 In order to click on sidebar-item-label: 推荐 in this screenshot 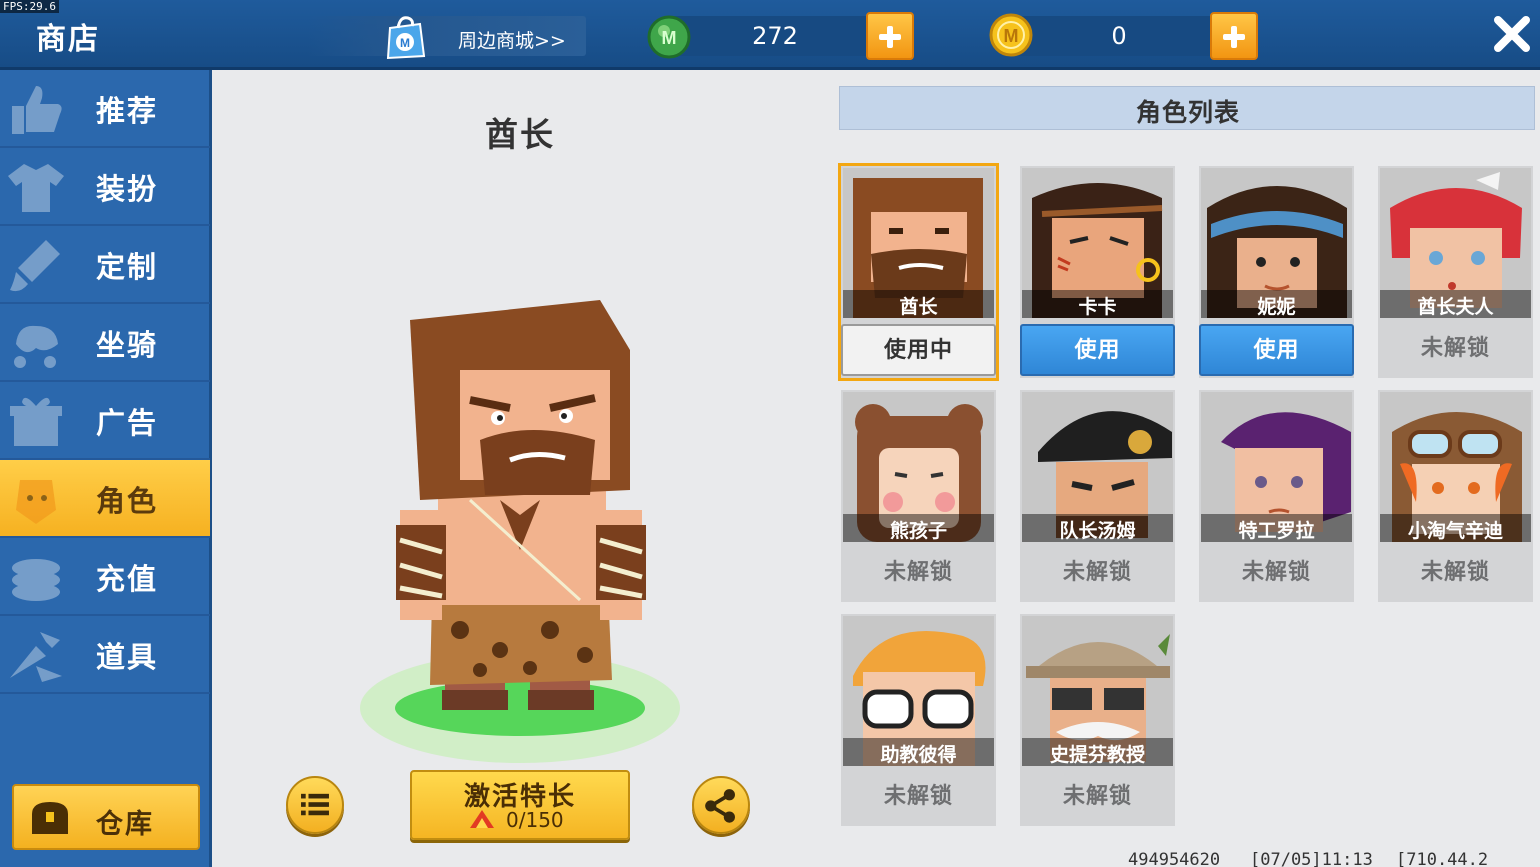, I will do `click(127, 111)`.